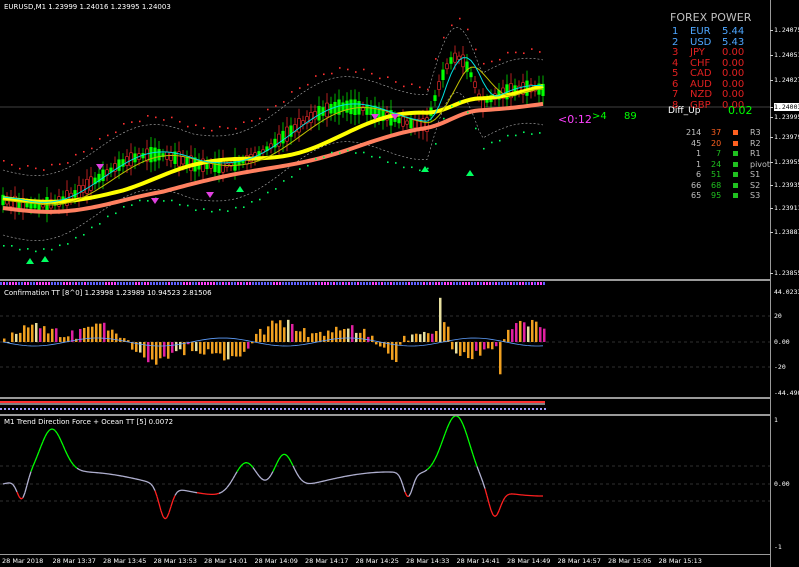 The width and height of the screenshot is (799, 567). Describe the element at coordinates (778, 316) in the screenshot. I see `indicator1-axis-label: 20` at that location.